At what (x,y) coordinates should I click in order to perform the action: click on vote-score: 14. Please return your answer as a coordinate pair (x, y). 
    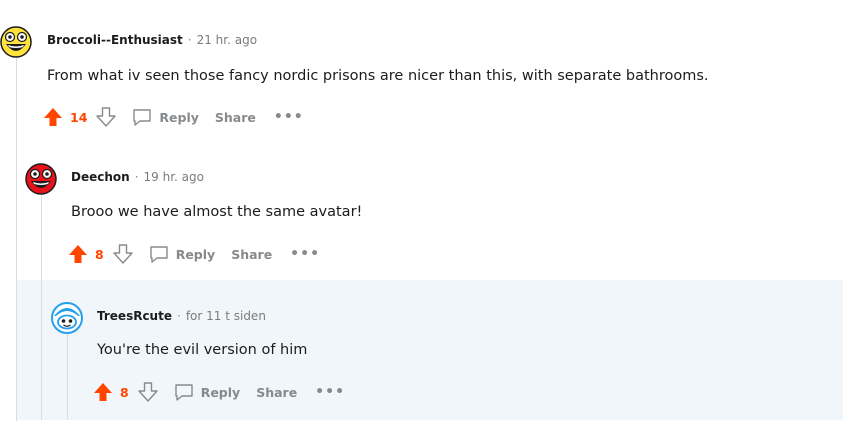
    Looking at the image, I should click on (79, 117).